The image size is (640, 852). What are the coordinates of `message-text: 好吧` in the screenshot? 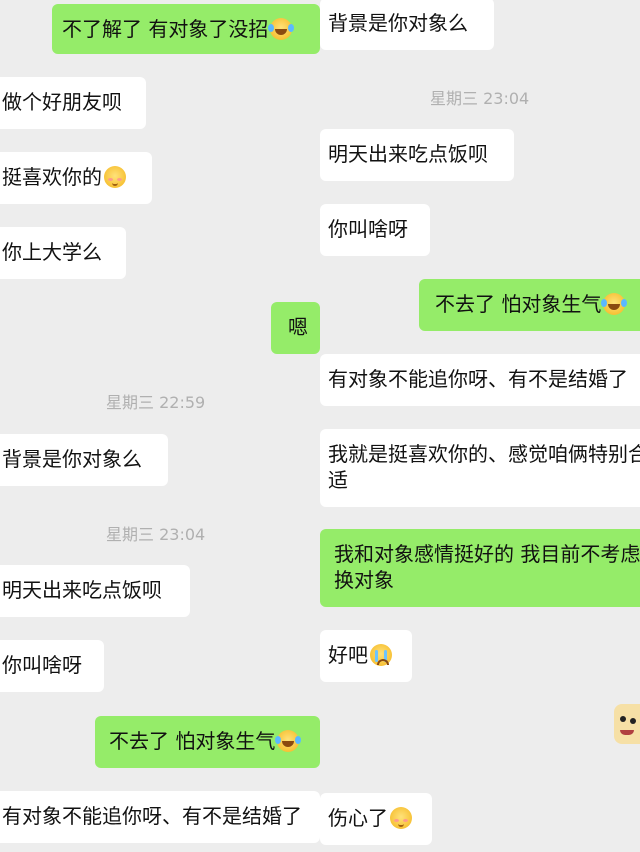 It's located at (348, 655).